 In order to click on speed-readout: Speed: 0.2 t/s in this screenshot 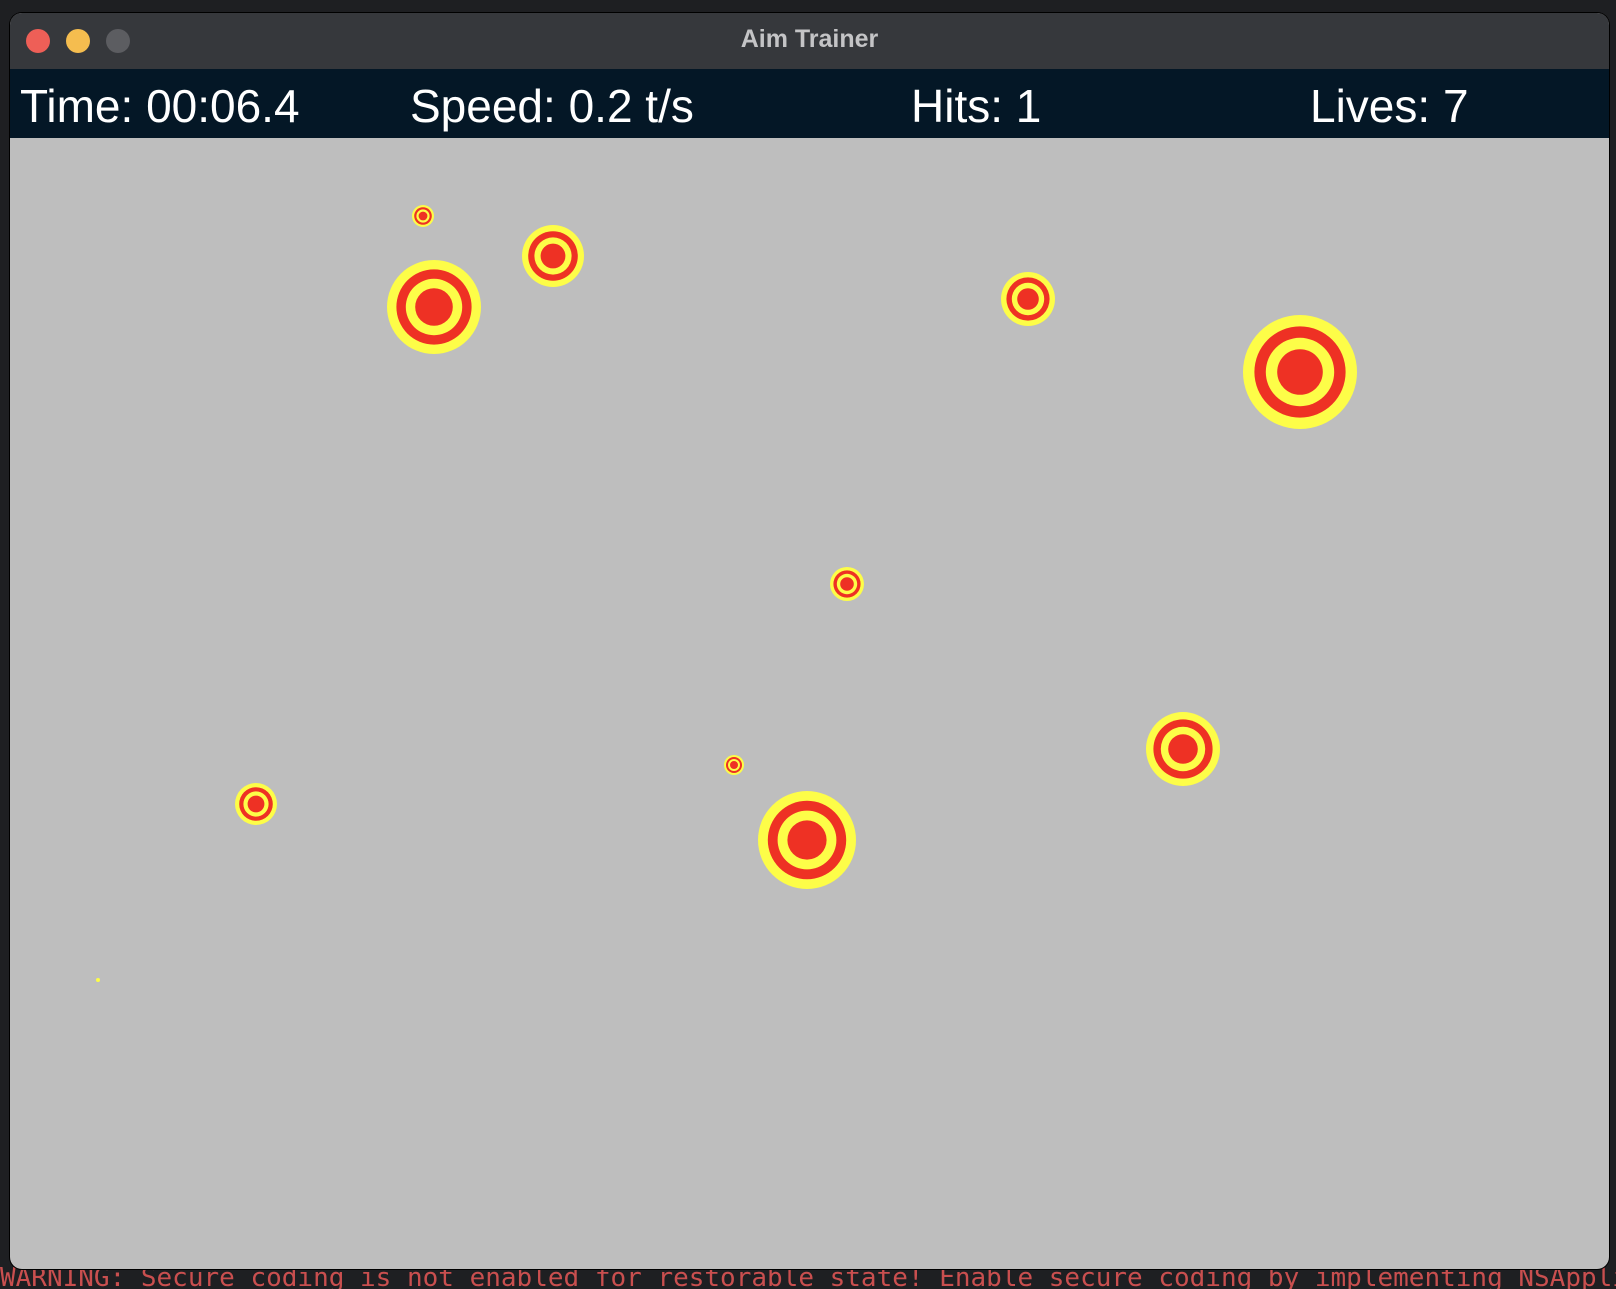, I will do `click(552, 106)`.